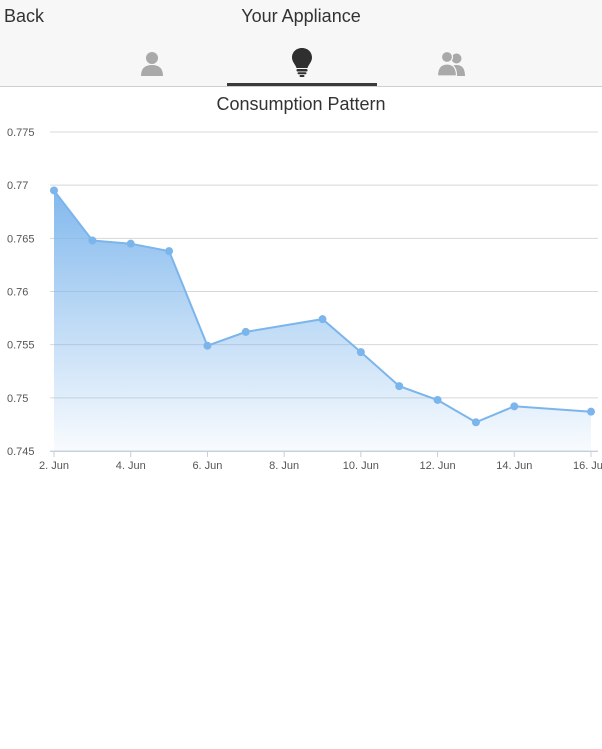 The height and width of the screenshot is (749, 602). I want to click on x-tick-label: 14. Jun, so click(514, 466).